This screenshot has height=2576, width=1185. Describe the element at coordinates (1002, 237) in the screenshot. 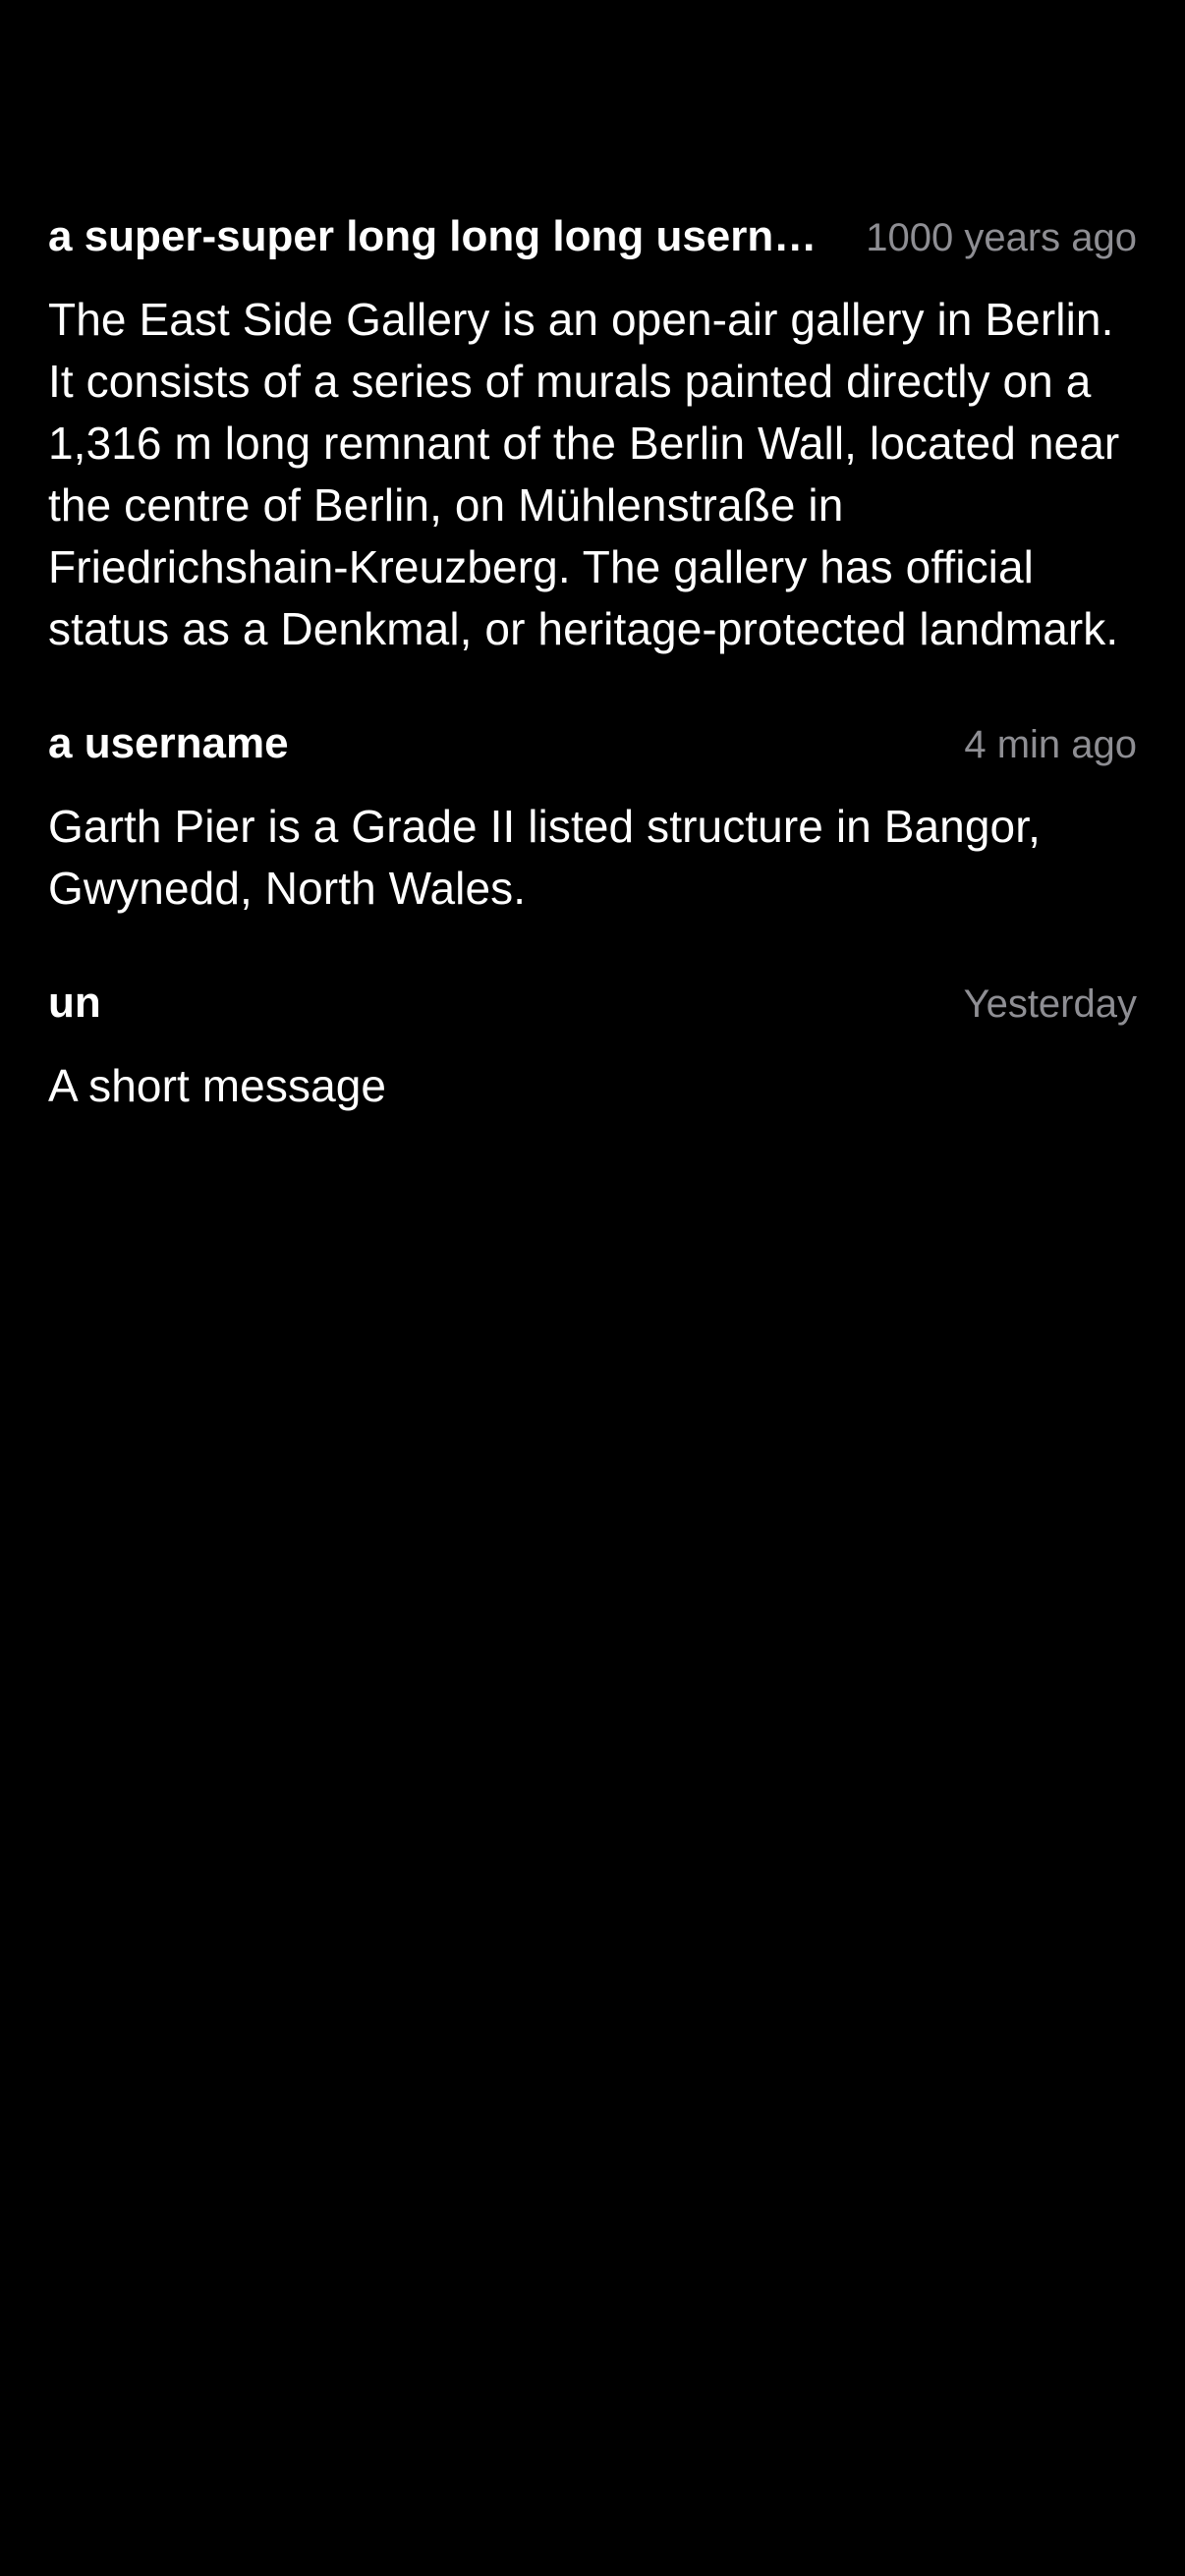

I see `message-timestamp: 1000 years ago` at that location.